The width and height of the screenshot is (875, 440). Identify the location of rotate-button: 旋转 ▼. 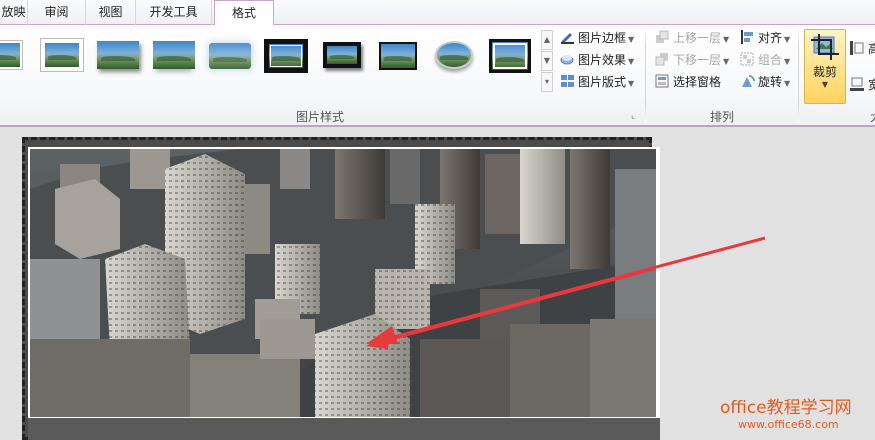
(765, 82).